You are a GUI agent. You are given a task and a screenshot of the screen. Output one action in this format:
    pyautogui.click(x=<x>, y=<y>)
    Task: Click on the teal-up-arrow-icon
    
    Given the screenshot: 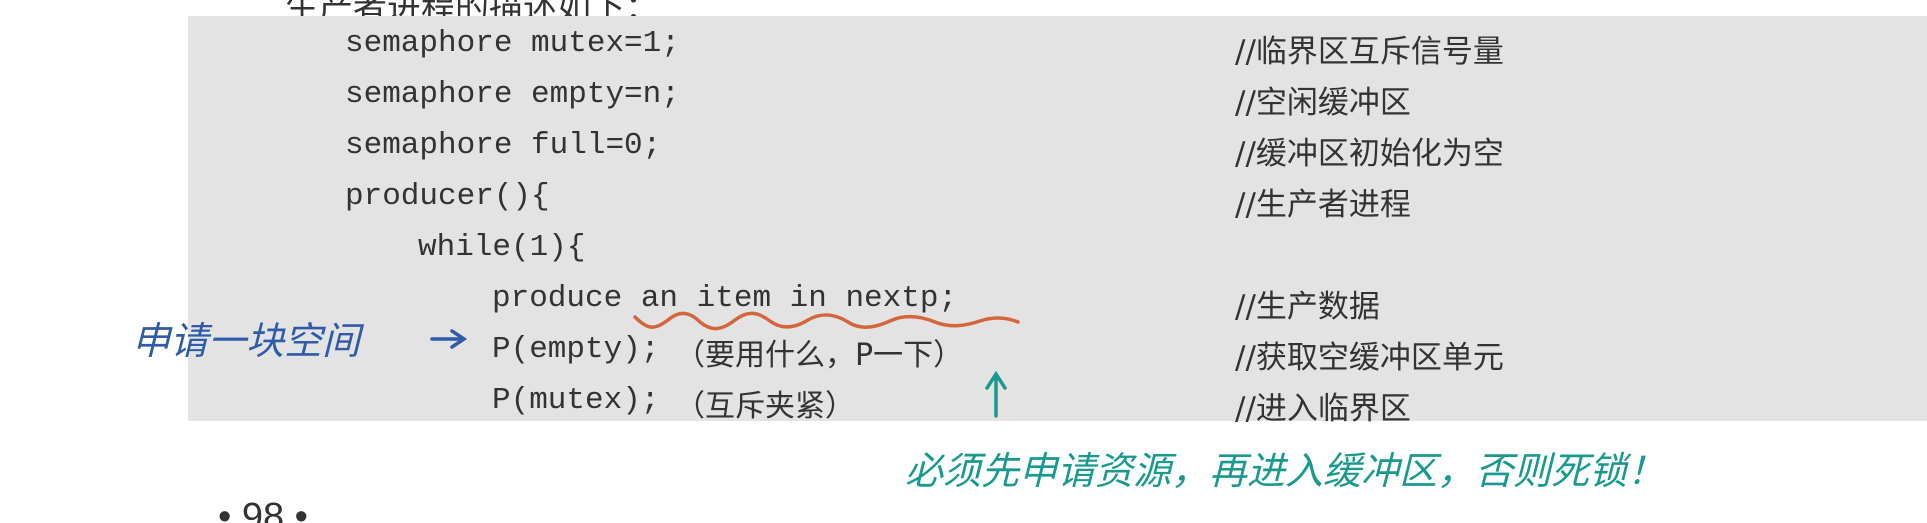 What is the action you would take?
    pyautogui.click(x=996, y=394)
    